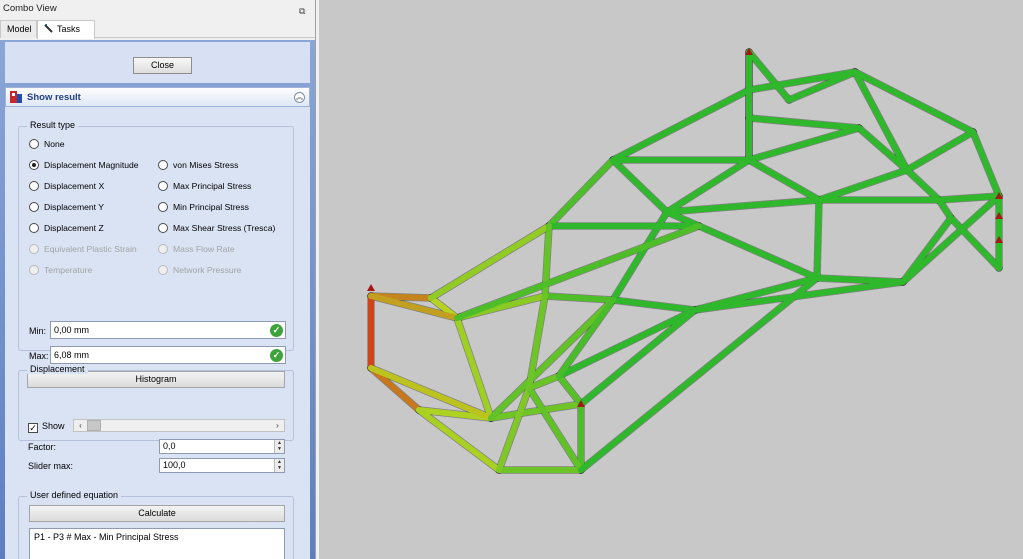 This screenshot has width=1023, height=559. Describe the element at coordinates (68, 270) in the screenshot. I see `radio-label: Temperature` at that location.